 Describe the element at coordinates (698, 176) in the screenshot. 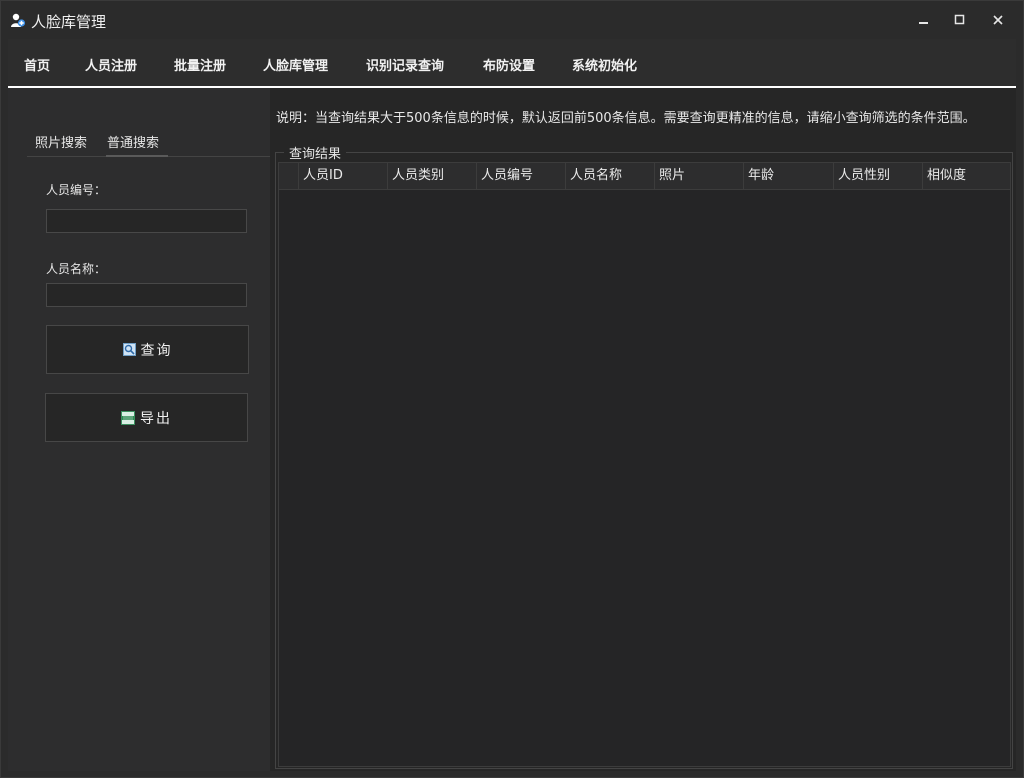

I see `column-header-photo: 照片` at that location.